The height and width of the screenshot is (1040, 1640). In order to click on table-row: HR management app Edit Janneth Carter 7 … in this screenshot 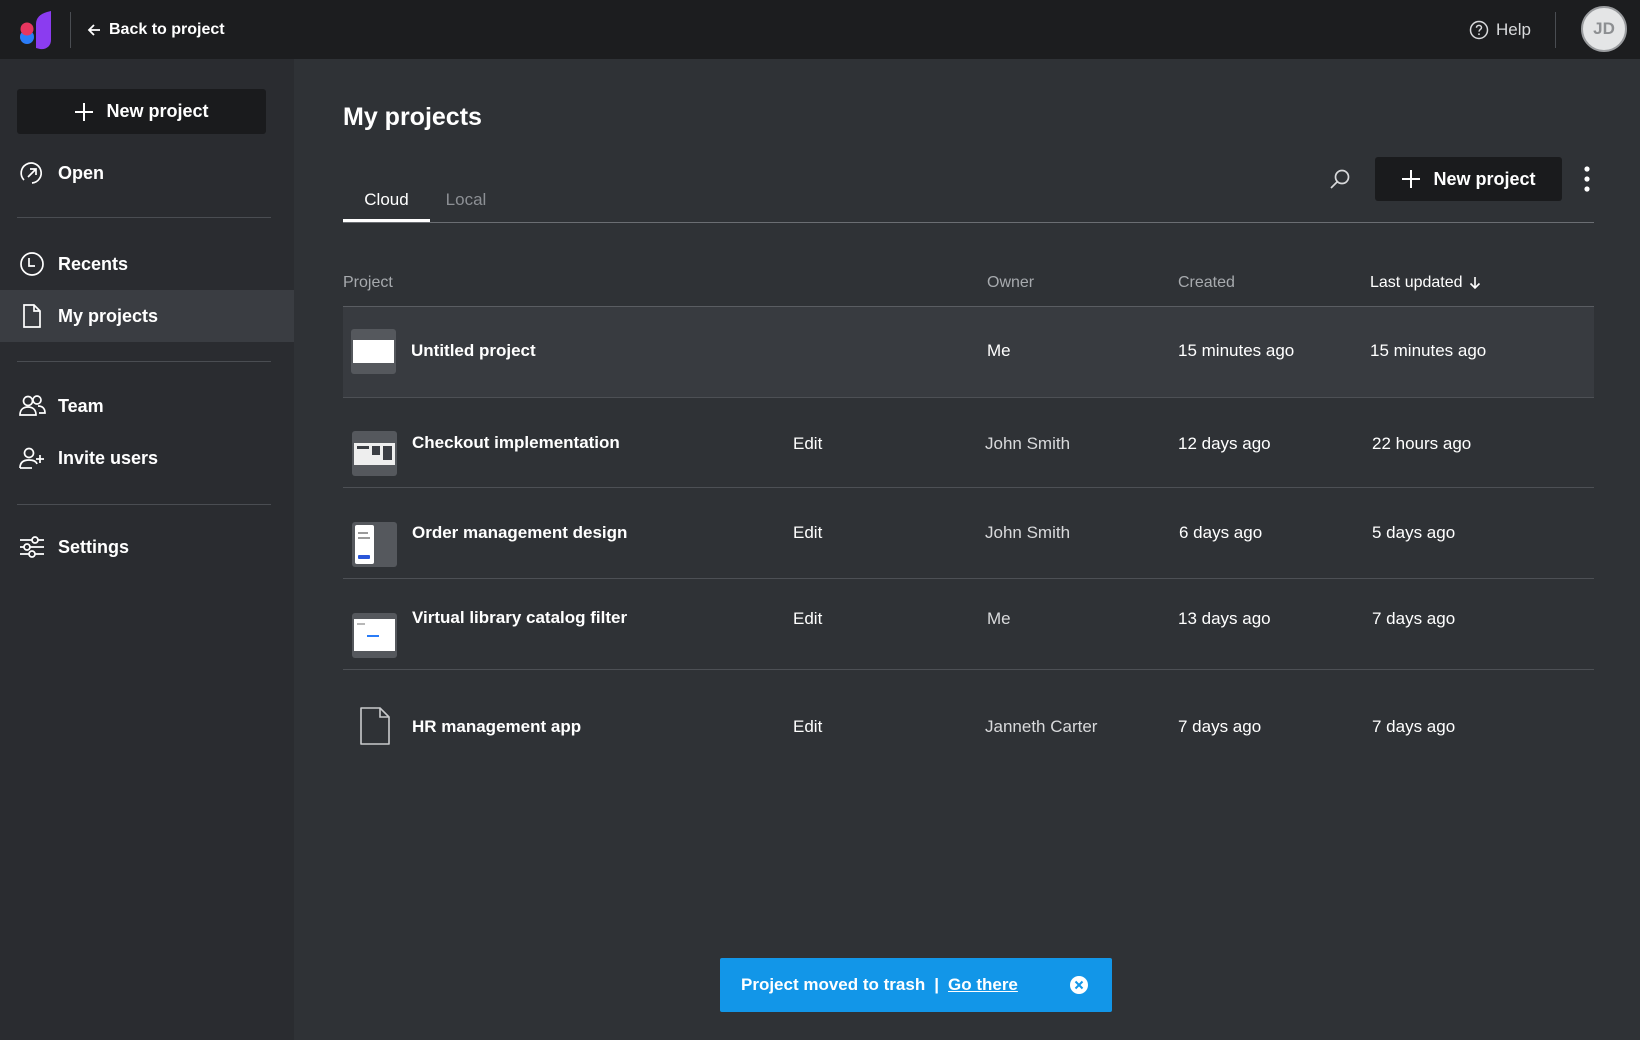, I will do `click(968, 716)`.